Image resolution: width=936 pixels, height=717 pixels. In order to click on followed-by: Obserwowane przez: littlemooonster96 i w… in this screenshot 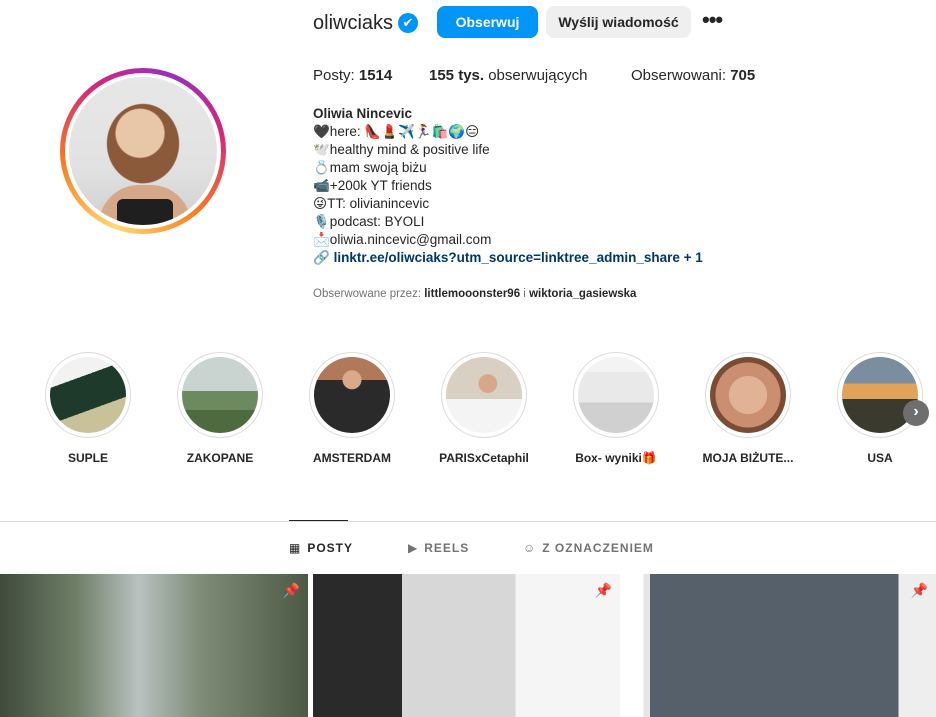, I will do `click(474, 294)`.